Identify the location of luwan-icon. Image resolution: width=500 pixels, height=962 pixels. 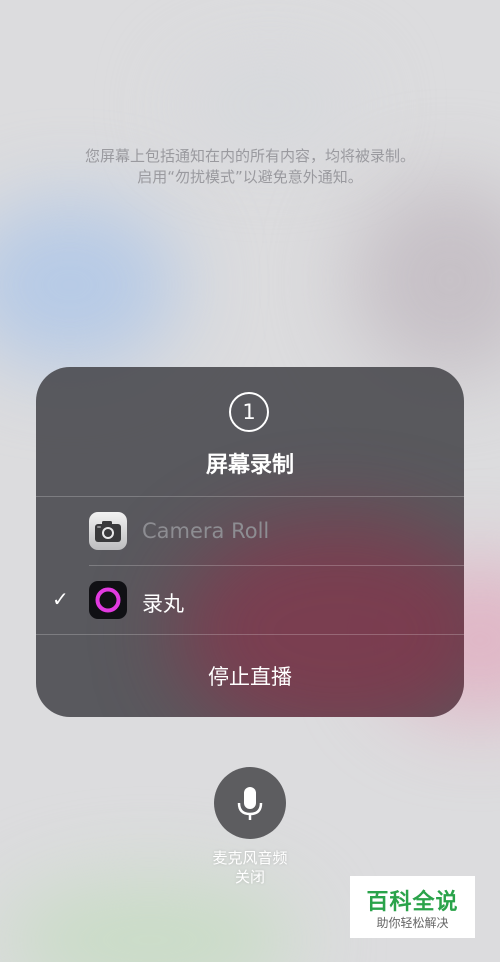
(108, 600).